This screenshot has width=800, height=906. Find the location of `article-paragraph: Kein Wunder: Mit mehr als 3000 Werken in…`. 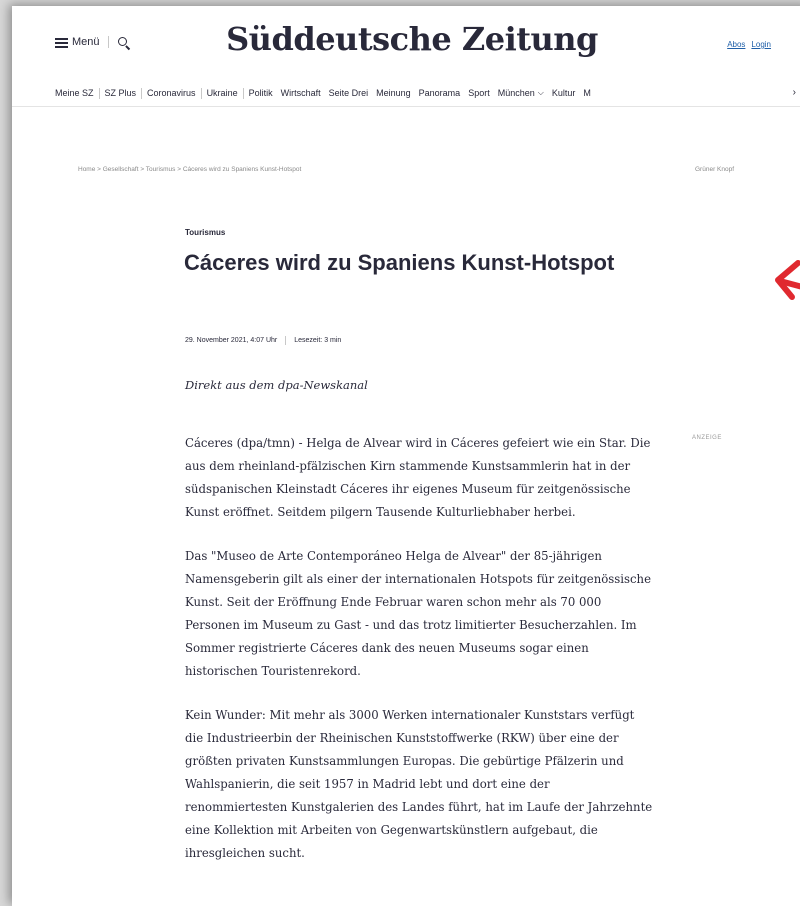

article-paragraph: Kein Wunder: Mit mehr als 3000 Werken in… is located at coordinates (419, 784).